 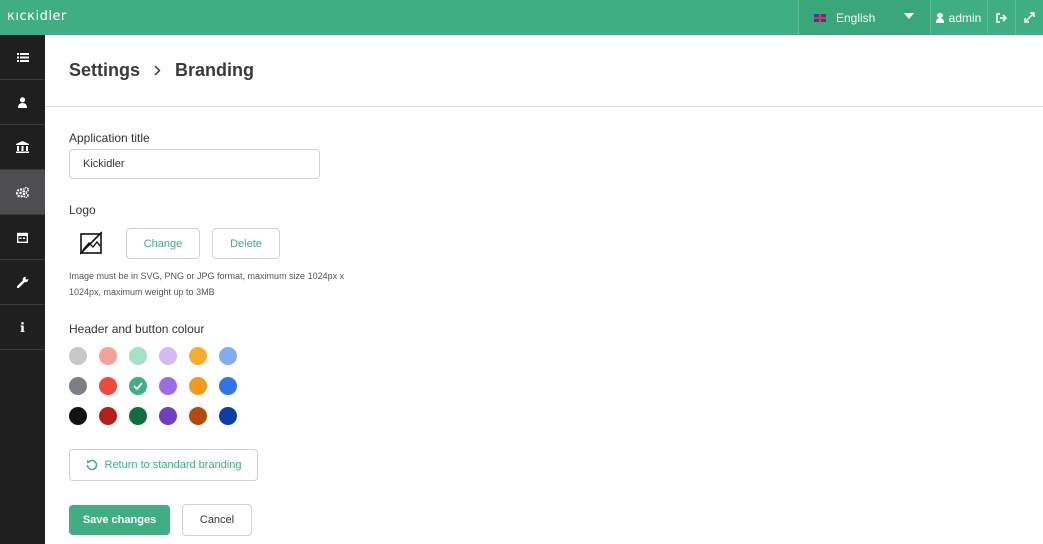 I want to click on gears-icon, so click(x=22, y=192).